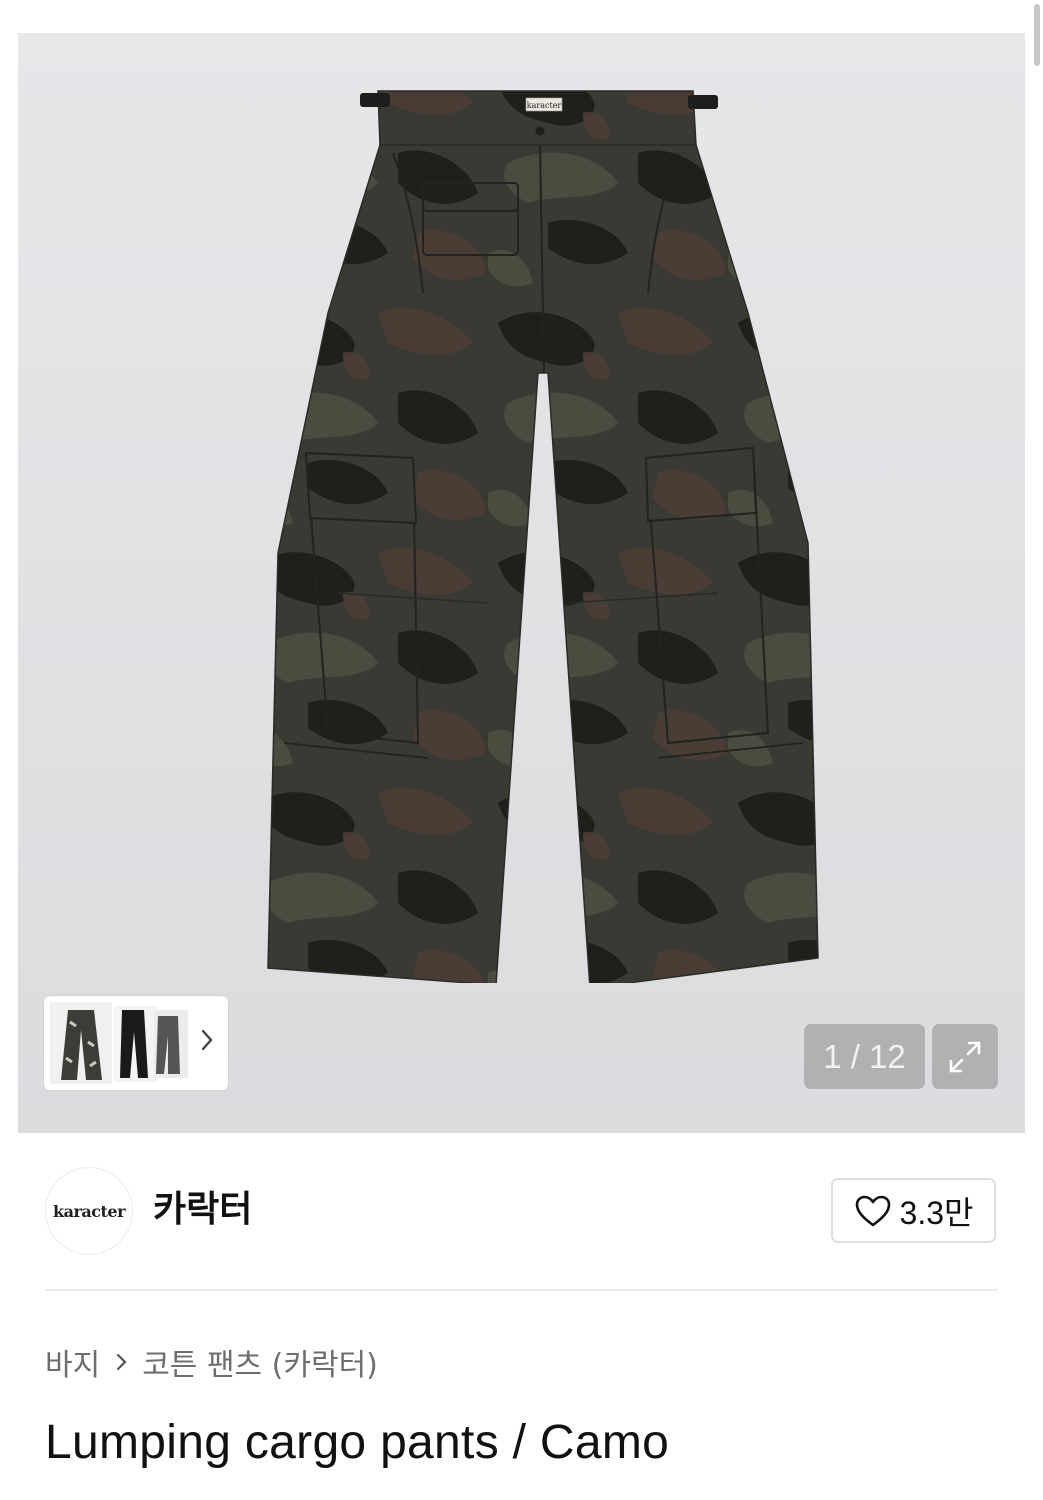 Image resolution: width=1043 pixels, height=1500 pixels. What do you see at coordinates (1037, 750) in the screenshot?
I see `scrollbar-track` at bounding box center [1037, 750].